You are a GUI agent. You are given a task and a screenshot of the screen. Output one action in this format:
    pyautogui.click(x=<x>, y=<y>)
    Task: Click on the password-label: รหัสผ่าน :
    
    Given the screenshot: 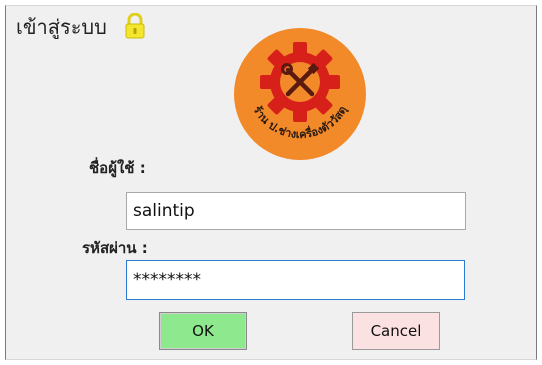 What is the action you would take?
    pyautogui.click(x=115, y=248)
    